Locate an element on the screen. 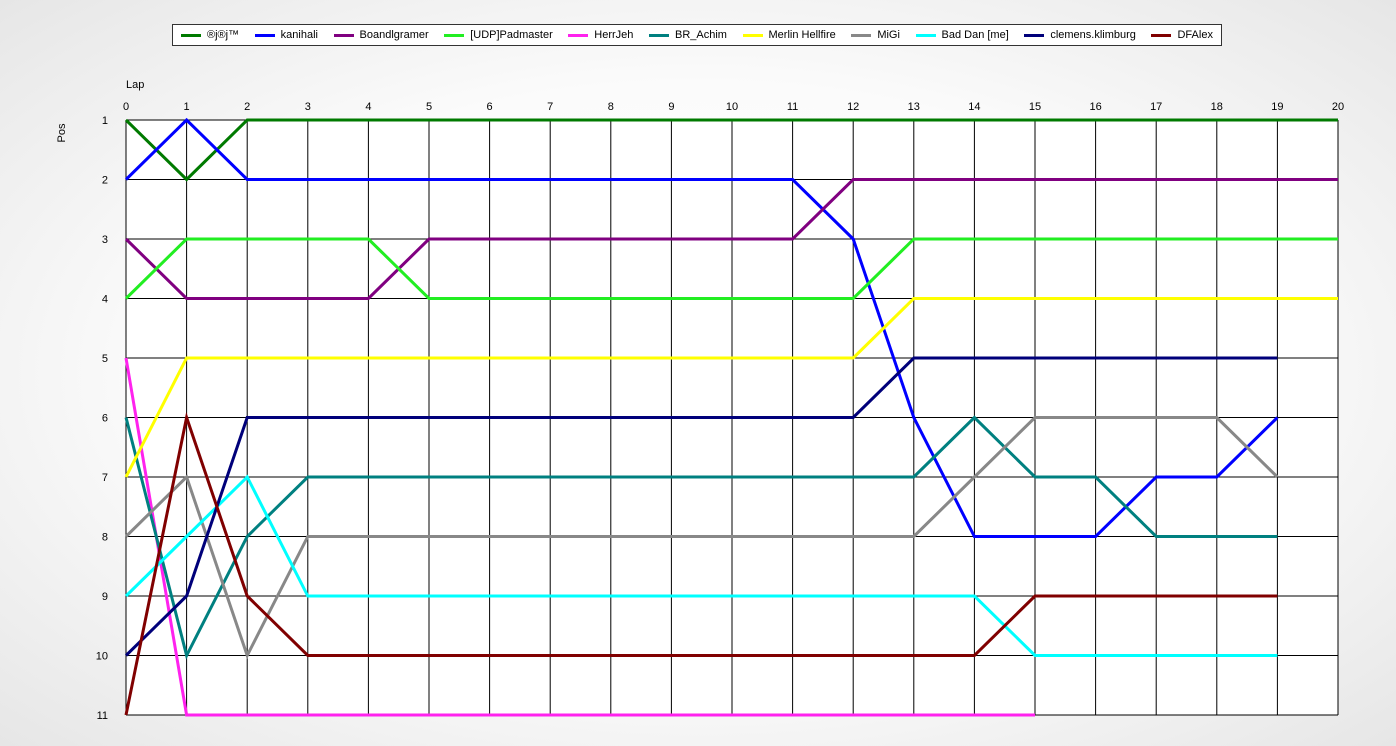  x-tick-label: 14 is located at coordinates (974, 107).